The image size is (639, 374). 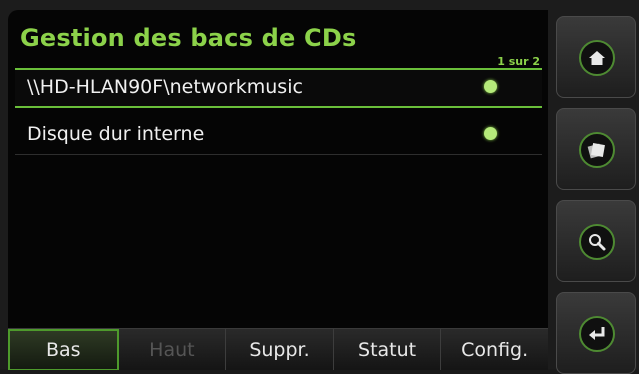 What do you see at coordinates (188, 38) in the screenshot?
I see `page-title: Gestion des bacs de CDs` at bounding box center [188, 38].